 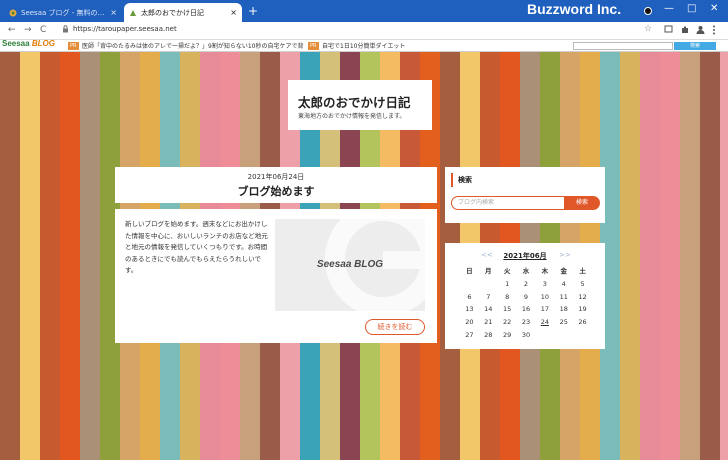 What do you see at coordinates (684, 30) in the screenshot?
I see `extensions-icon` at bounding box center [684, 30].